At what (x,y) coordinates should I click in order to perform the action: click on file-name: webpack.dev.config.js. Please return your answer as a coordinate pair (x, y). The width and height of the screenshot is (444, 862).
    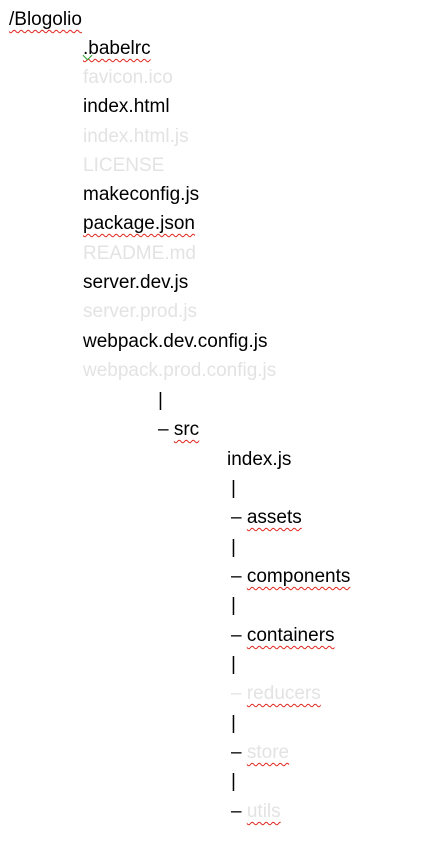
    Looking at the image, I should click on (175, 341).